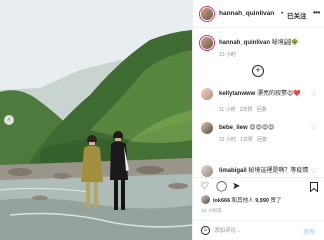 This screenshot has width=324, height=240. Describe the element at coordinates (297, 15) in the screenshot. I see `following-button: 已关注` at that location.